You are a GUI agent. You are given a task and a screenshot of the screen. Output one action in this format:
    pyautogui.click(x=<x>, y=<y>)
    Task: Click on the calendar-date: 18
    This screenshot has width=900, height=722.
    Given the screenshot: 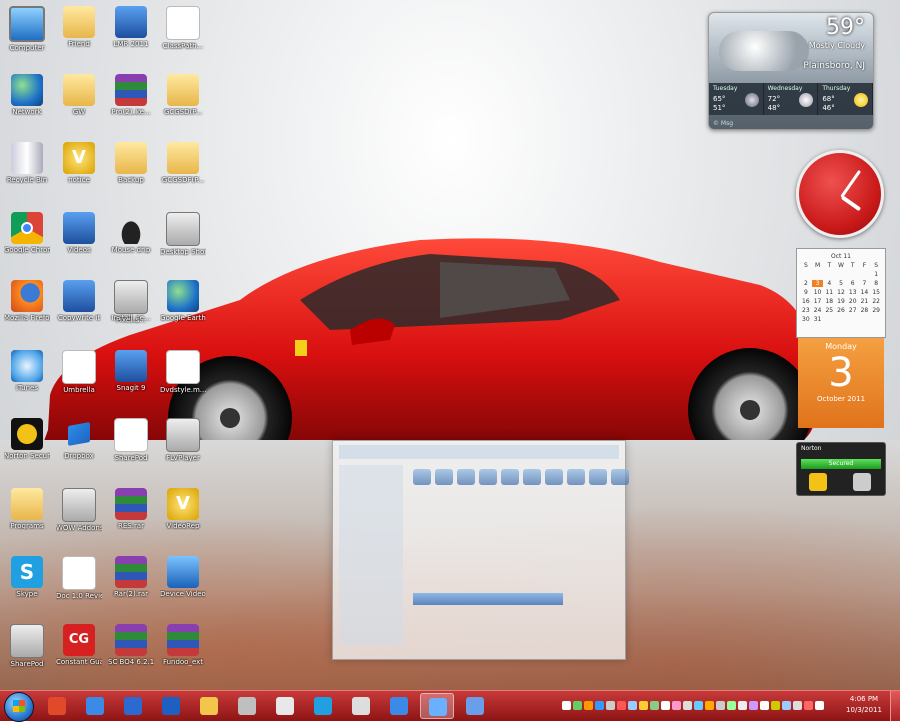 What is the action you would take?
    pyautogui.click(x=829, y=301)
    